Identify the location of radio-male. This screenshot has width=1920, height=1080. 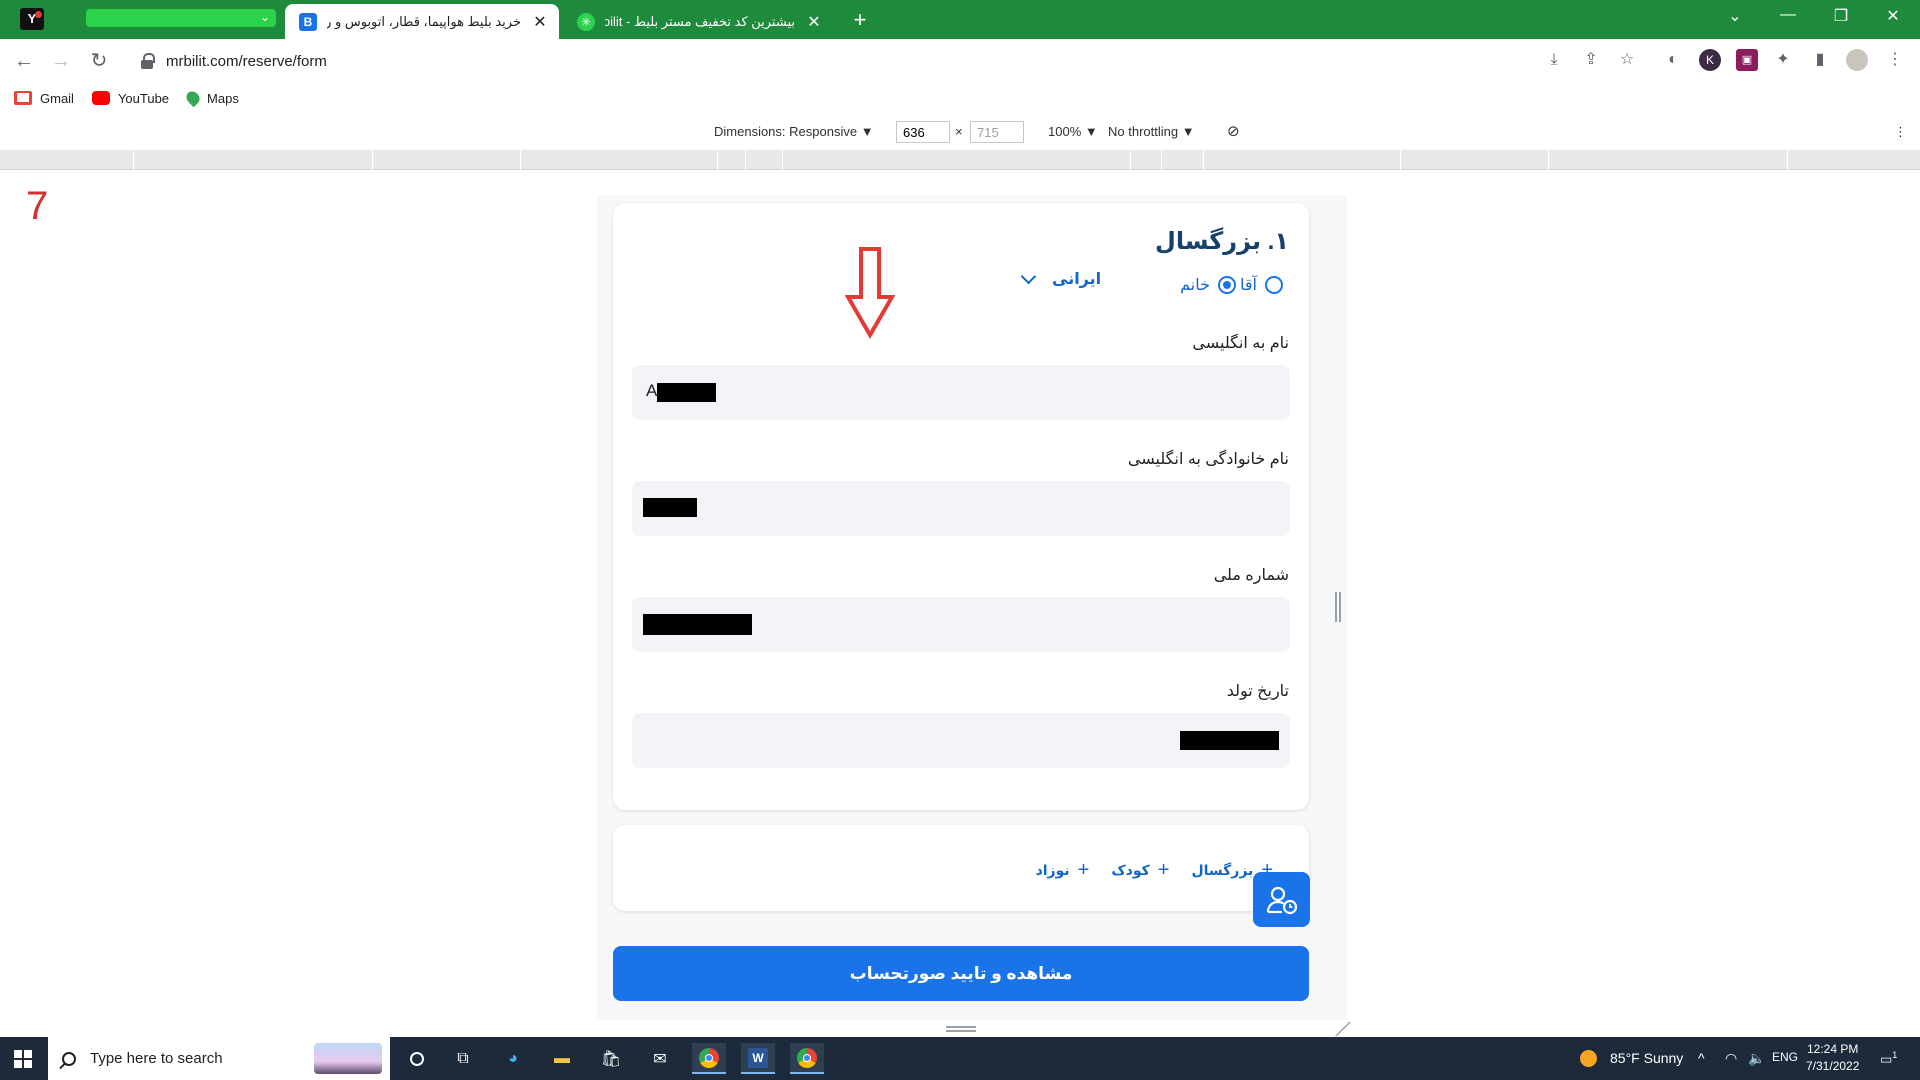
(1274, 285).